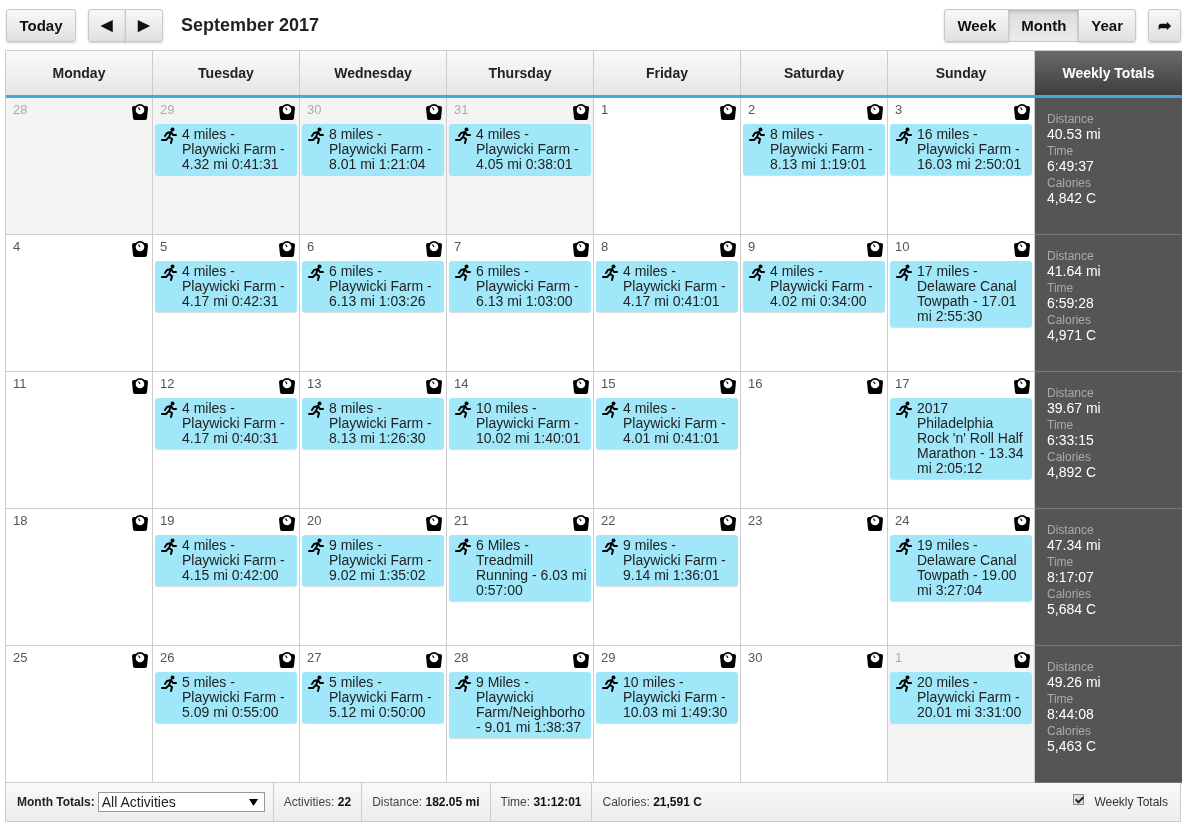 The height and width of the screenshot is (832, 1183). I want to click on total-value: 6:33:15, so click(1071, 440).